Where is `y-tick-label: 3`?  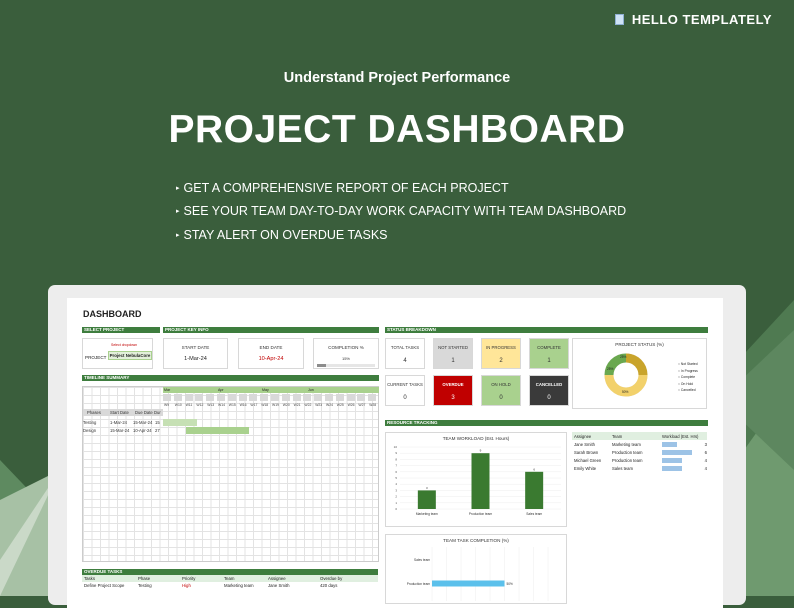 y-tick-label: 3 is located at coordinates (396, 490).